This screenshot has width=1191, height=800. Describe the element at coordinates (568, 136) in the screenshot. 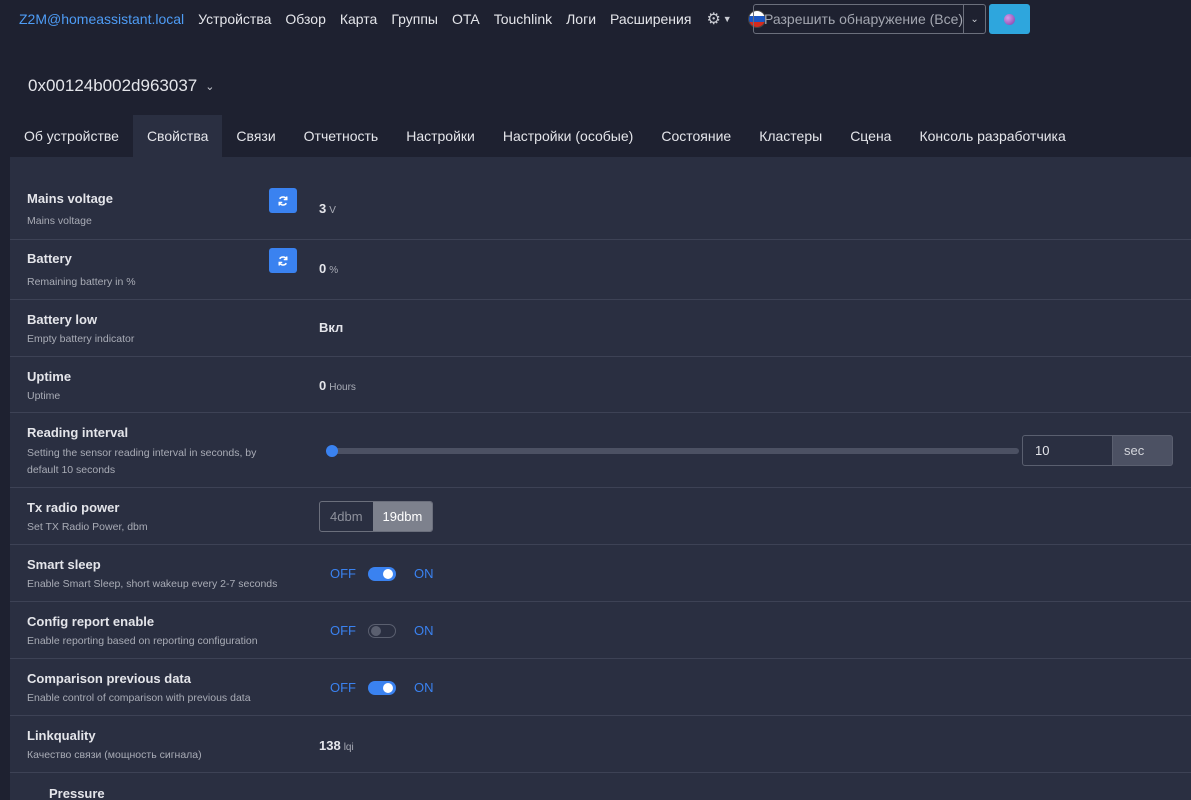

I see `tab-settings-specific: Настройки (особые)` at that location.